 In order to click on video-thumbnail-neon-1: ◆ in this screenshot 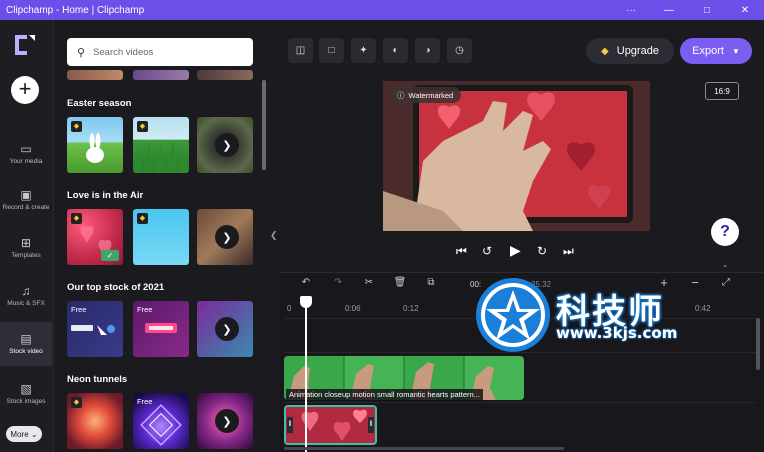, I will do `click(95, 421)`.